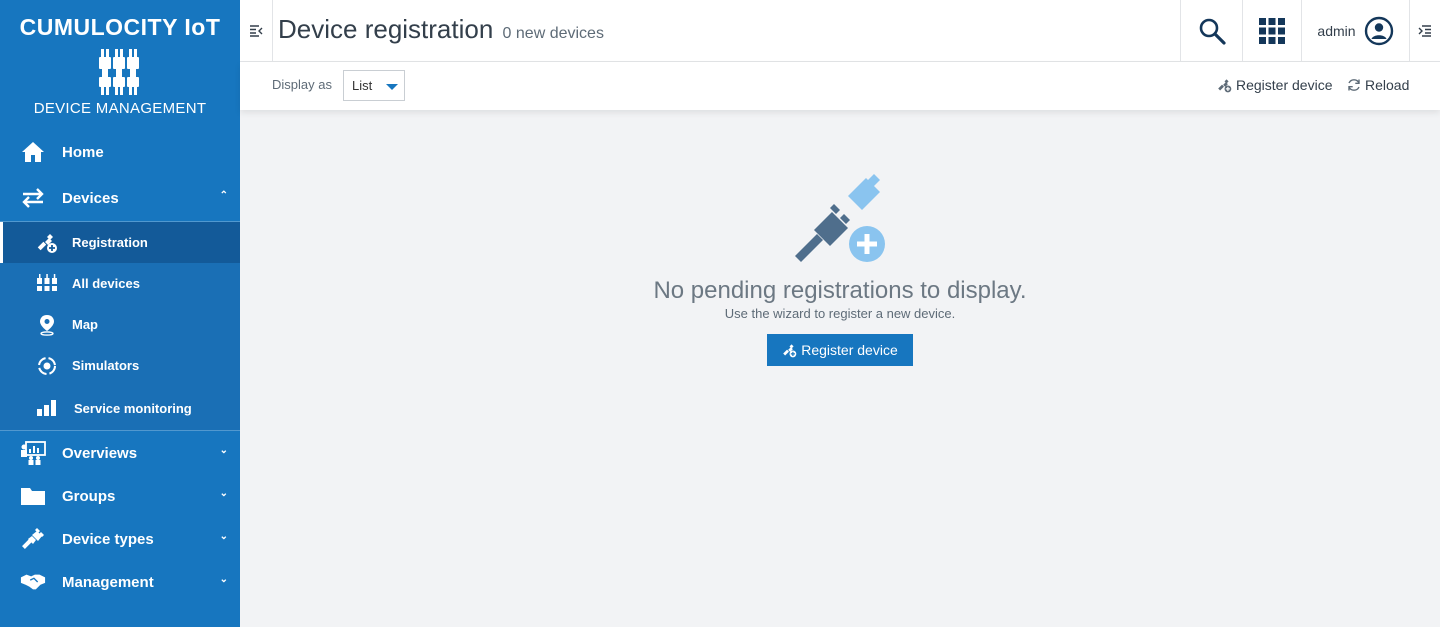 This screenshot has width=1440, height=627. I want to click on register-device-button-label: Register device, so click(849, 350).